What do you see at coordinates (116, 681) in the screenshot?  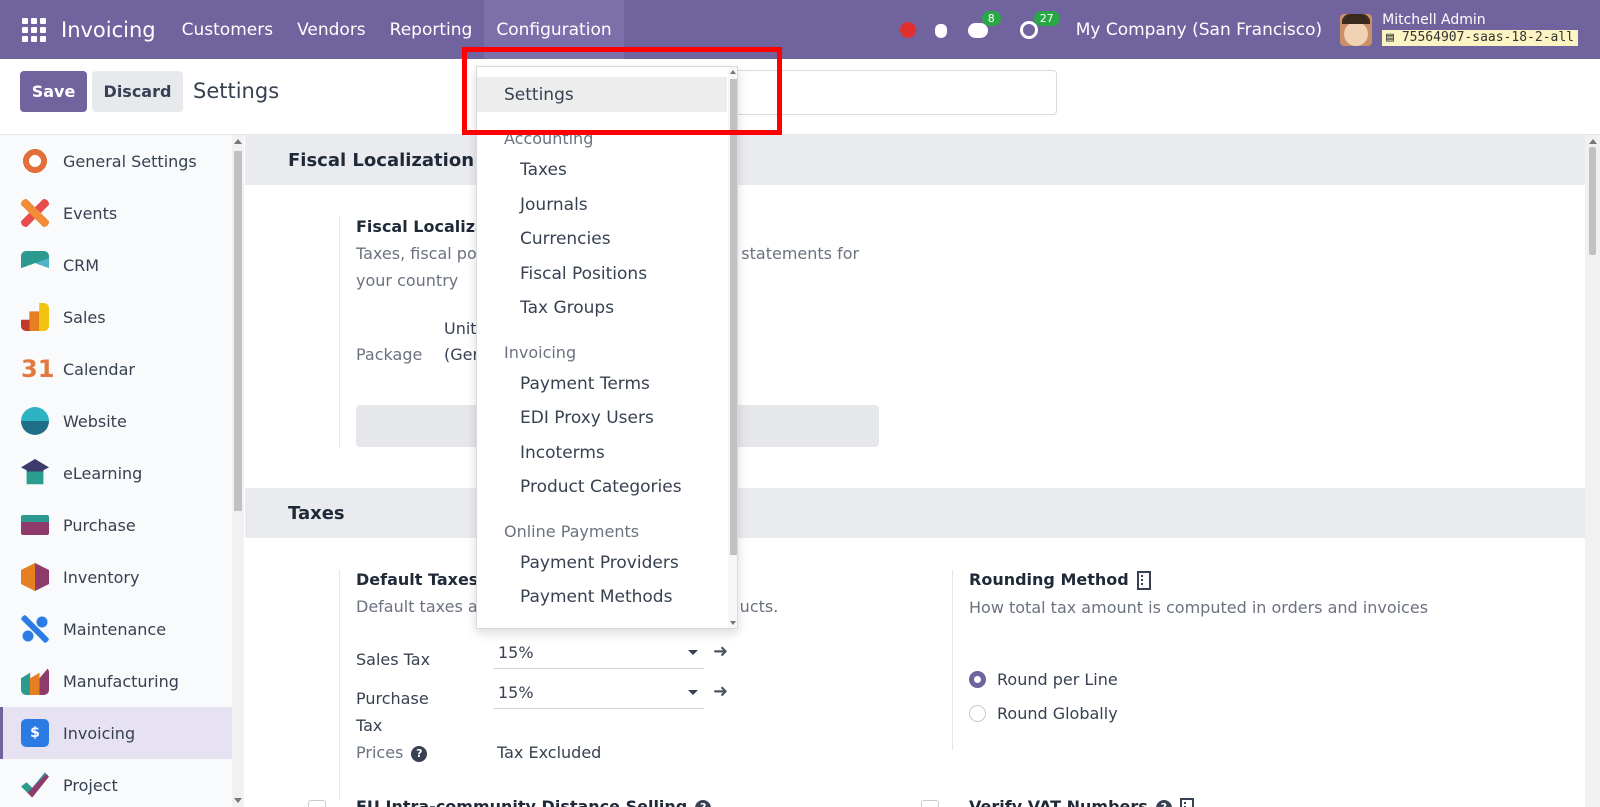 I see `sidebar-item-manufacturing: Manufacturing` at bounding box center [116, 681].